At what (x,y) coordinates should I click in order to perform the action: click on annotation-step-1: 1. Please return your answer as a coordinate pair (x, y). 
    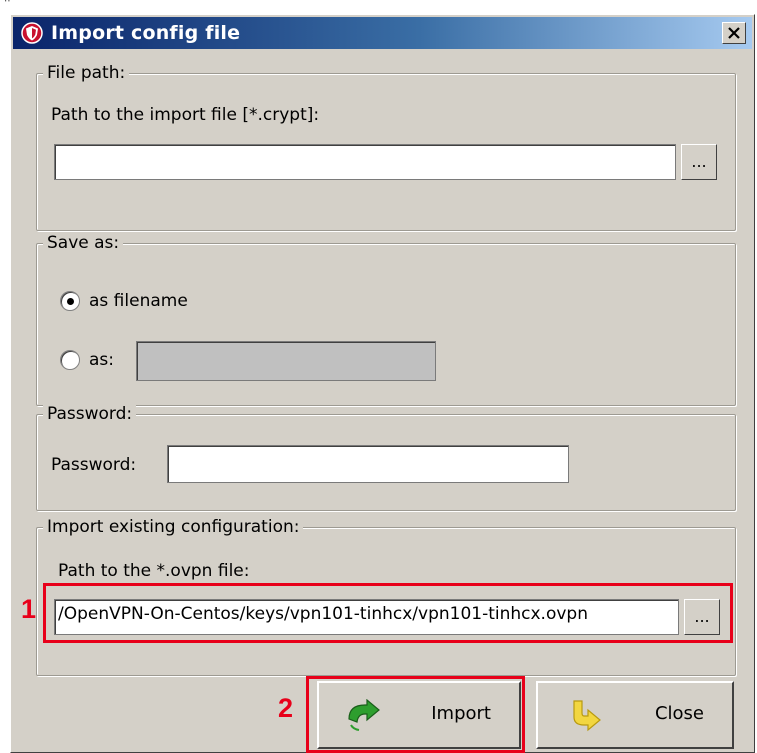
    Looking at the image, I should click on (29, 609).